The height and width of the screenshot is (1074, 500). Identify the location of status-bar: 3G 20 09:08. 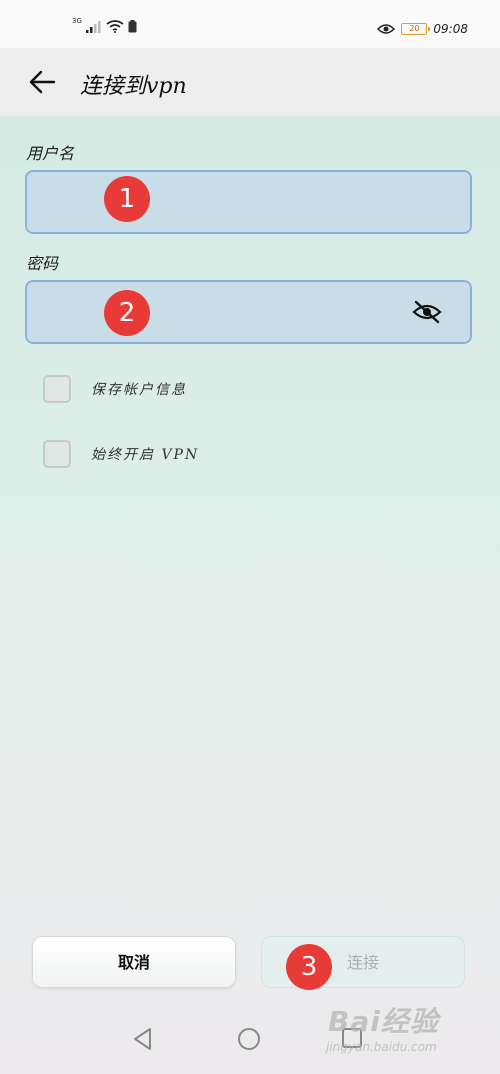
(250, 24).